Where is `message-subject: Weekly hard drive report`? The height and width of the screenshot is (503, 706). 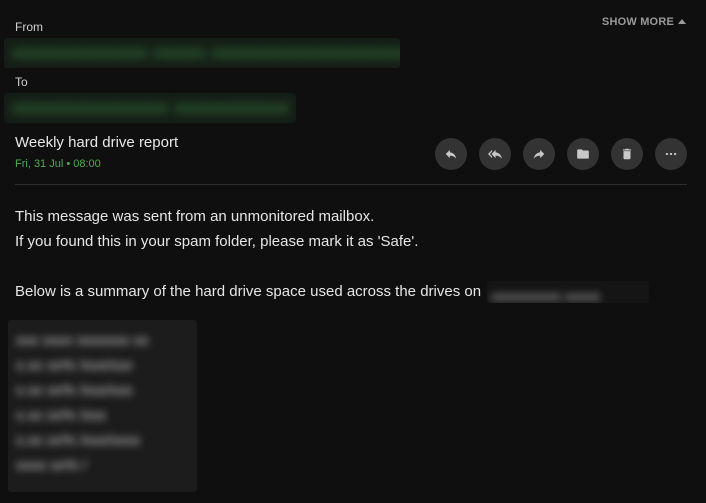 message-subject: Weekly hard drive report is located at coordinates (97, 142).